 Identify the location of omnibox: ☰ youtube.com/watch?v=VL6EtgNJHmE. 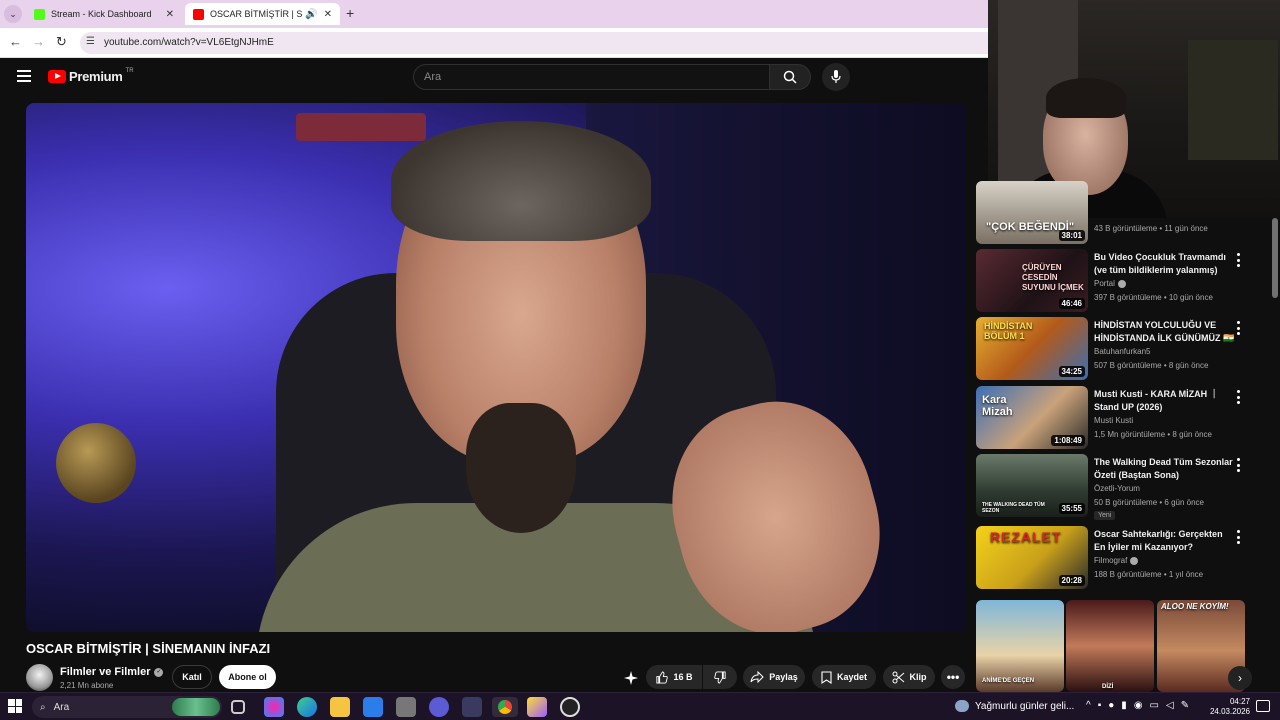
(540, 43).